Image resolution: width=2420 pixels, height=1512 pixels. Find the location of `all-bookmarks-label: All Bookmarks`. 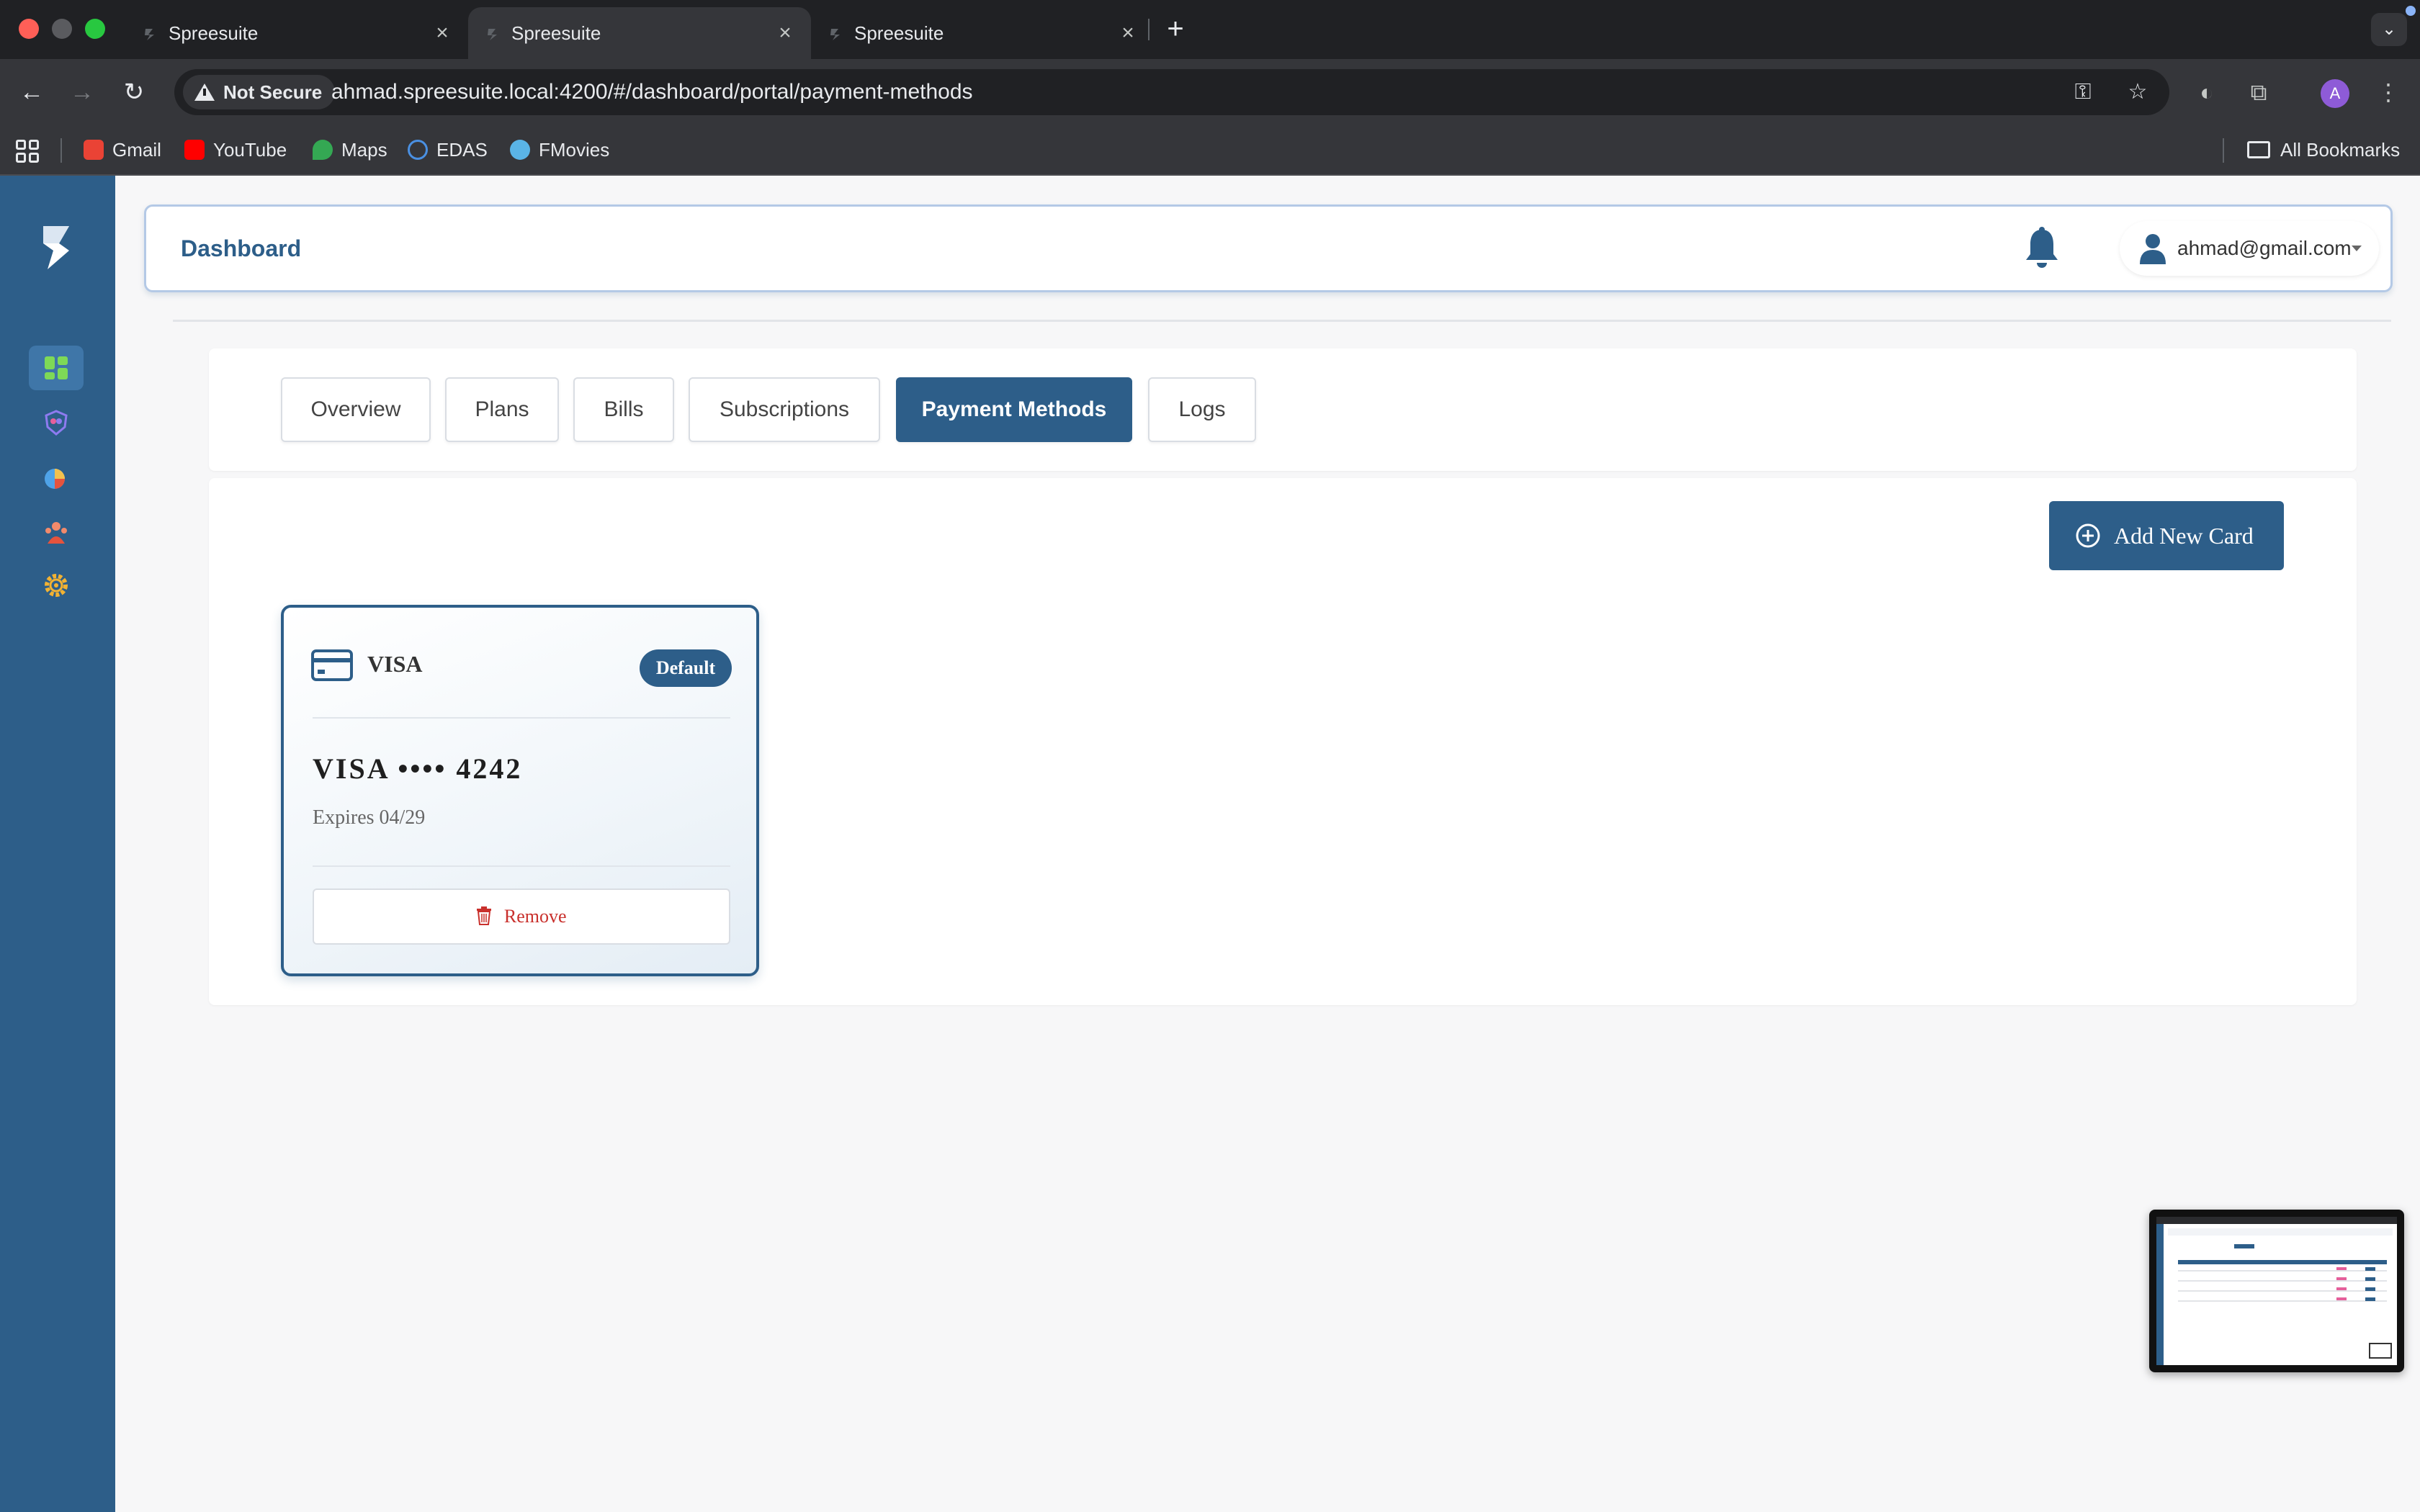

all-bookmarks-label: All Bookmarks is located at coordinates (2340, 150).